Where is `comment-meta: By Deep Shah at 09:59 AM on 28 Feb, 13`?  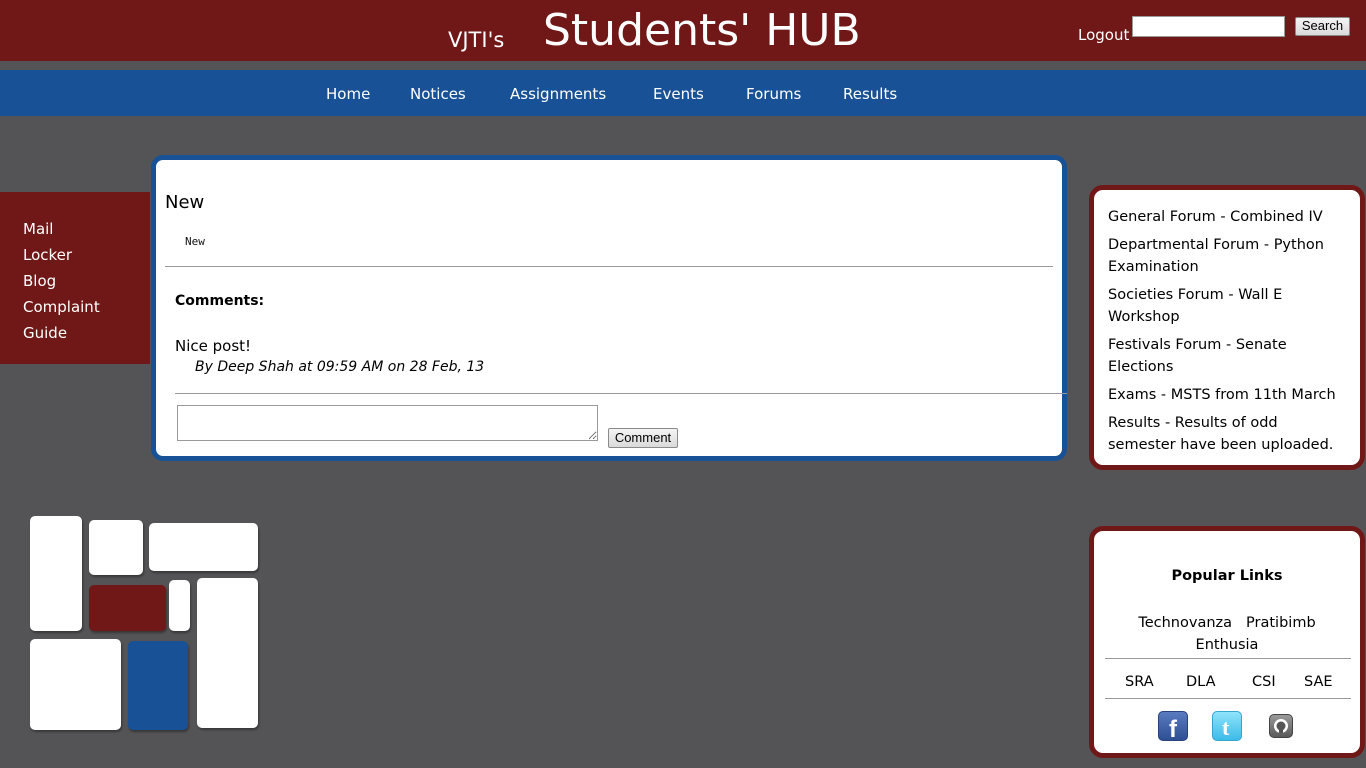 comment-meta: By Deep Shah at 09:59 AM on 28 Feb, 13 is located at coordinates (340, 367).